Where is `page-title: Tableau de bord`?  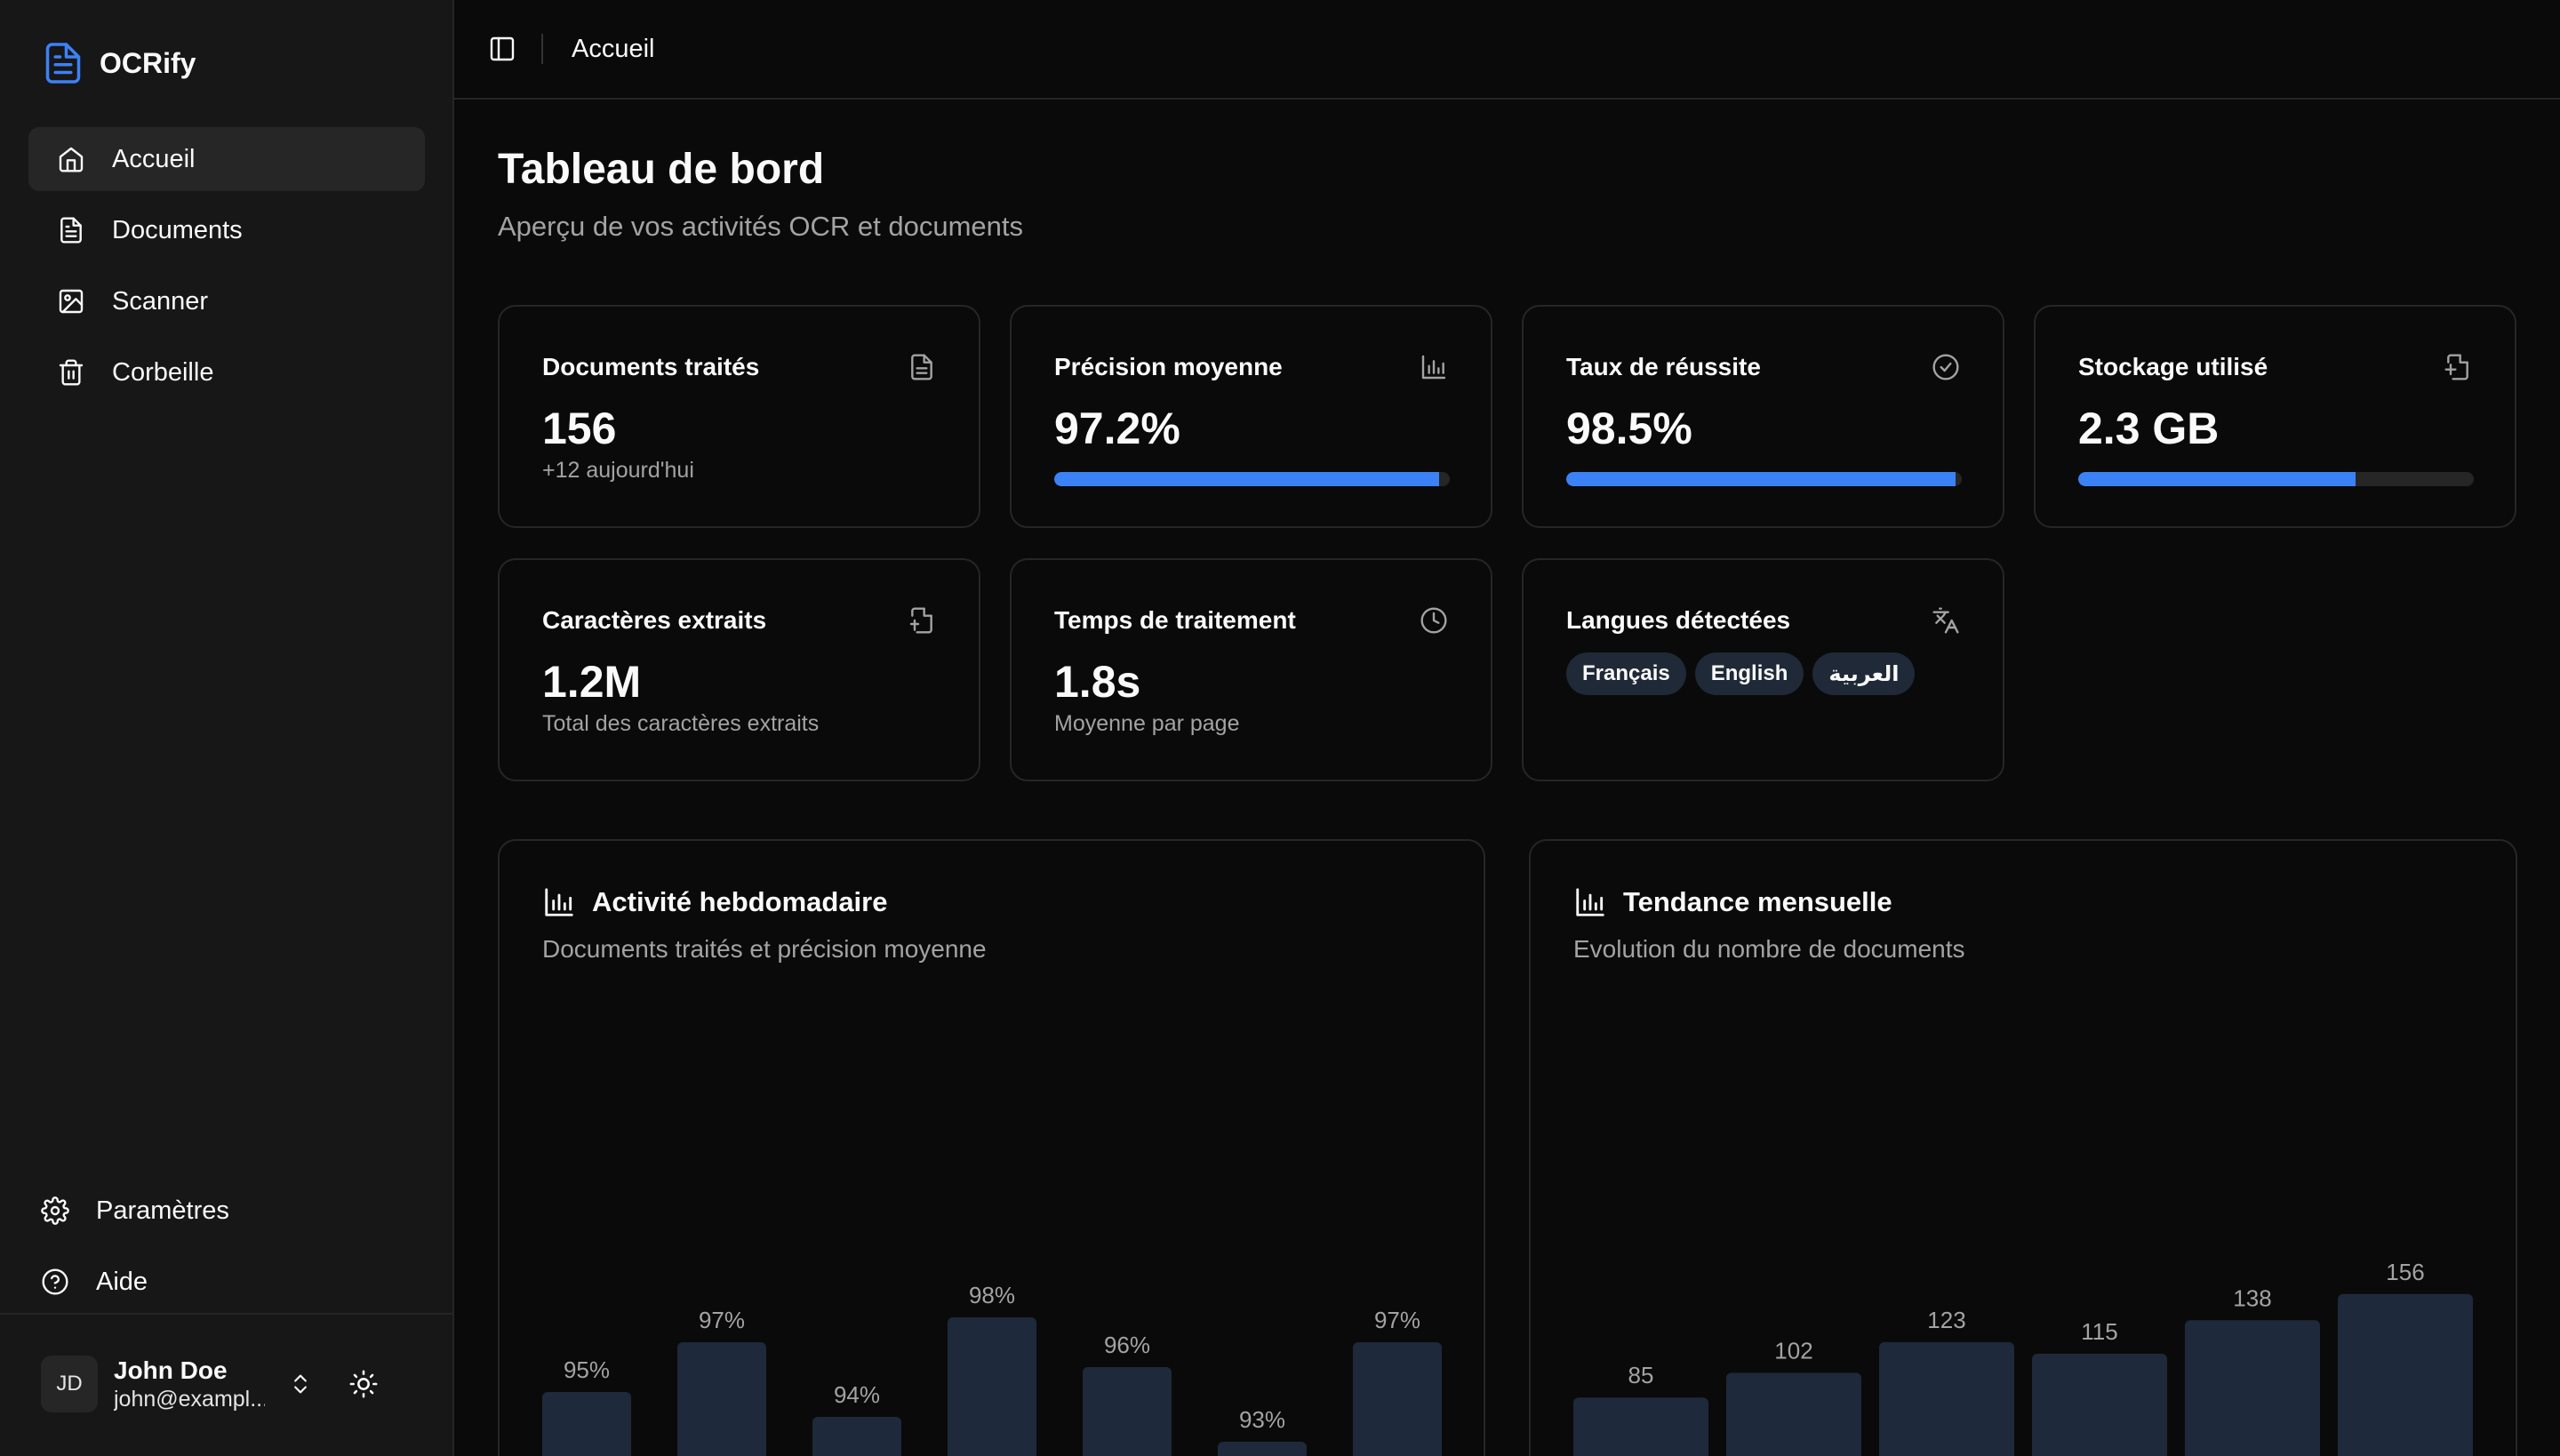 page-title: Tableau de bord is located at coordinates (661, 169).